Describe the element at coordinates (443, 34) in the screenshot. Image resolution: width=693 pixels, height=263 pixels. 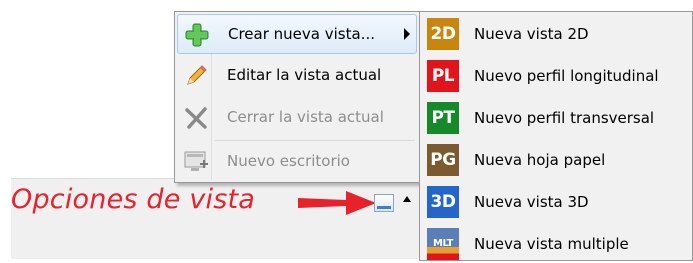
I see `badge-2d-icon: 2D` at that location.